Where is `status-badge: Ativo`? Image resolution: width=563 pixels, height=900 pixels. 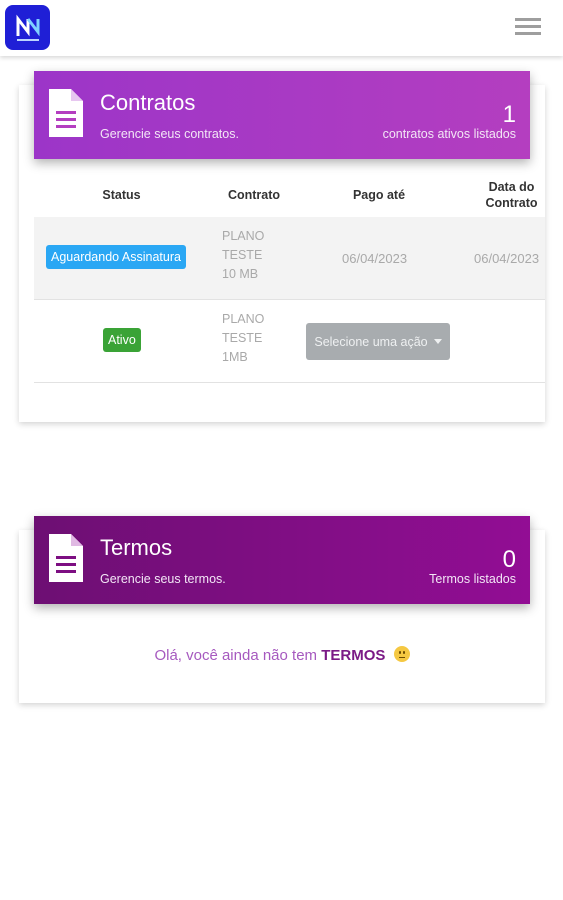 status-badge: Ativo is located at coordinates (122, 340).